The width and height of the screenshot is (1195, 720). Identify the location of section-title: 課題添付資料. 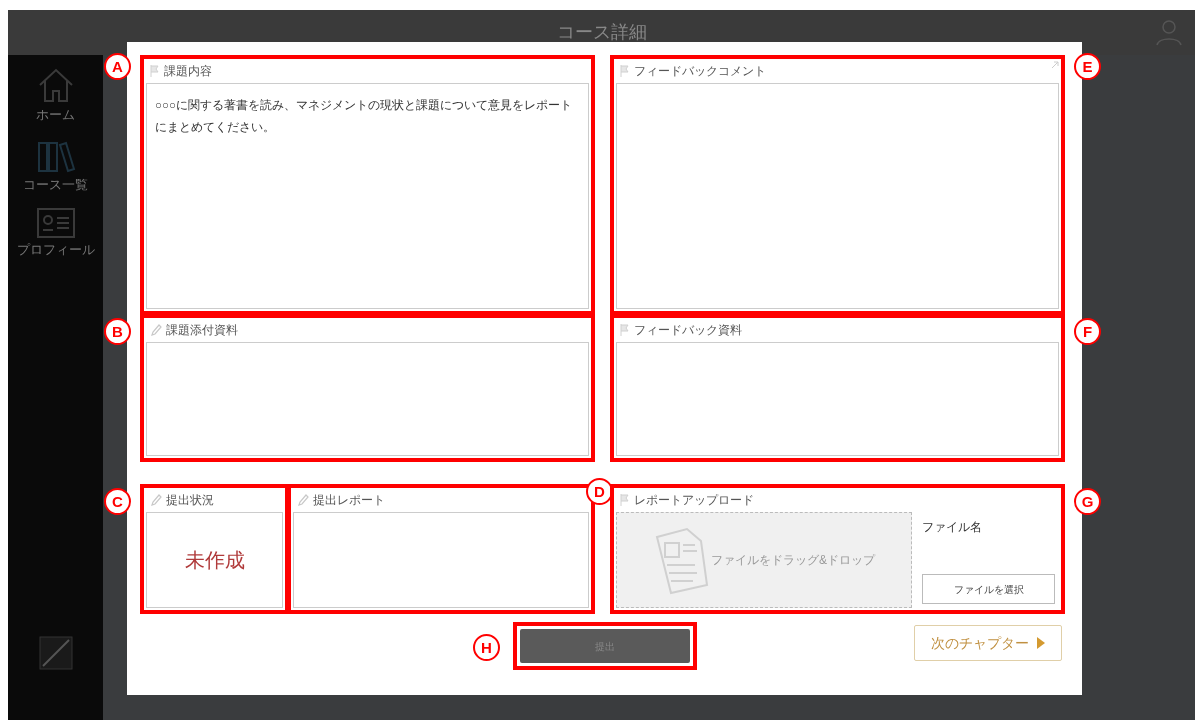
(202, 330).